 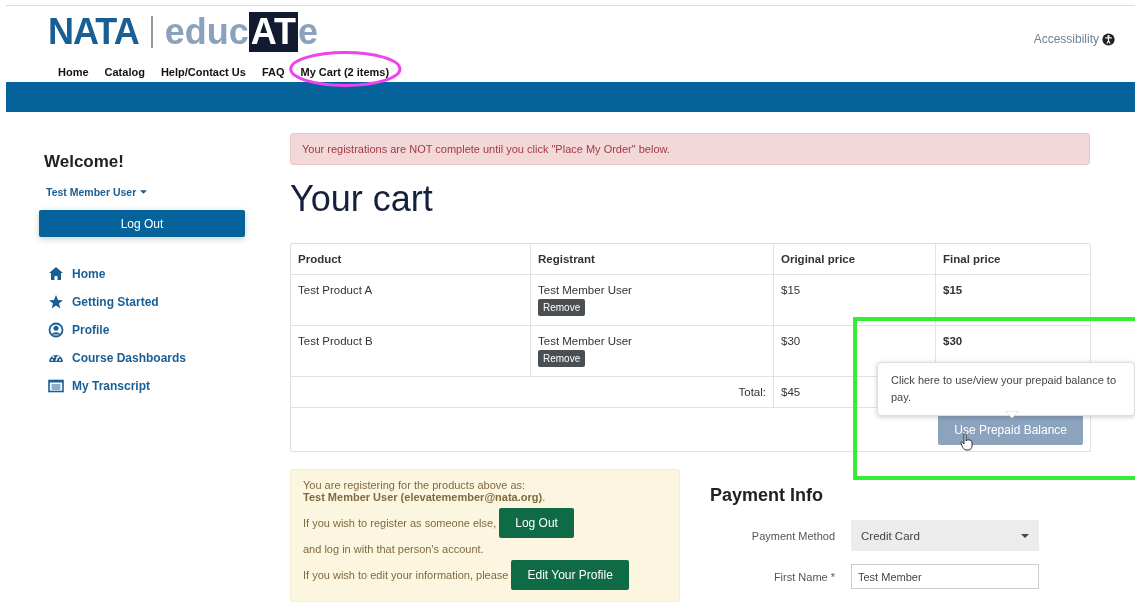 I want to click on nav-link: Catalog, so click(x=124, y=72).